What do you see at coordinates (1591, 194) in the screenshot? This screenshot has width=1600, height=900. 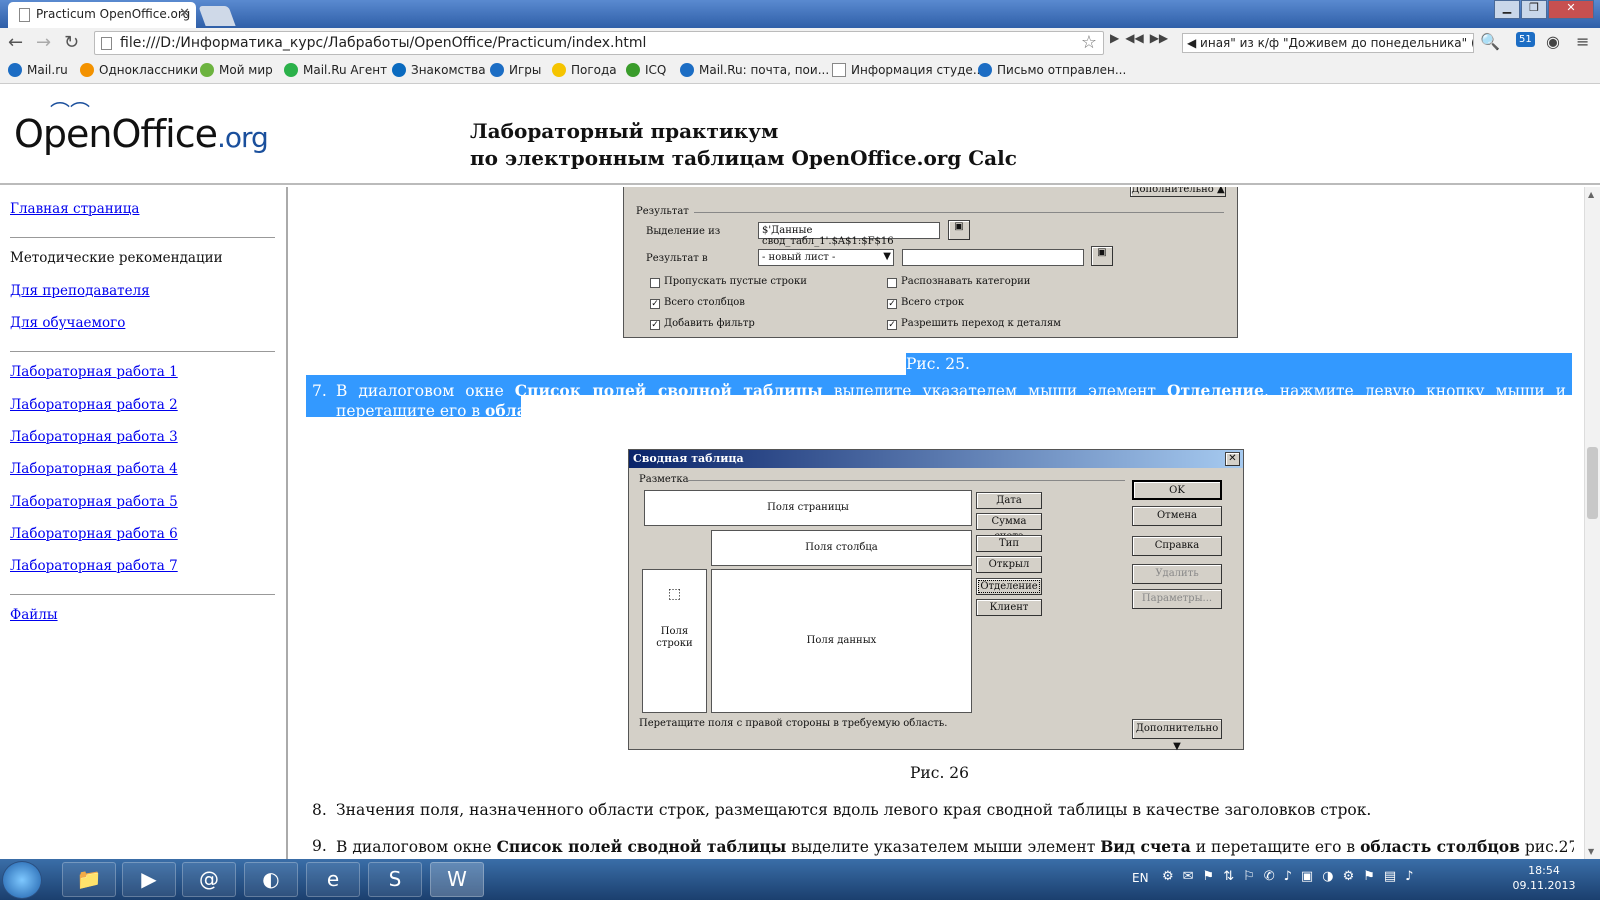 I see `scroll-up-icon: ▲` at bounding box center [1591, 194].